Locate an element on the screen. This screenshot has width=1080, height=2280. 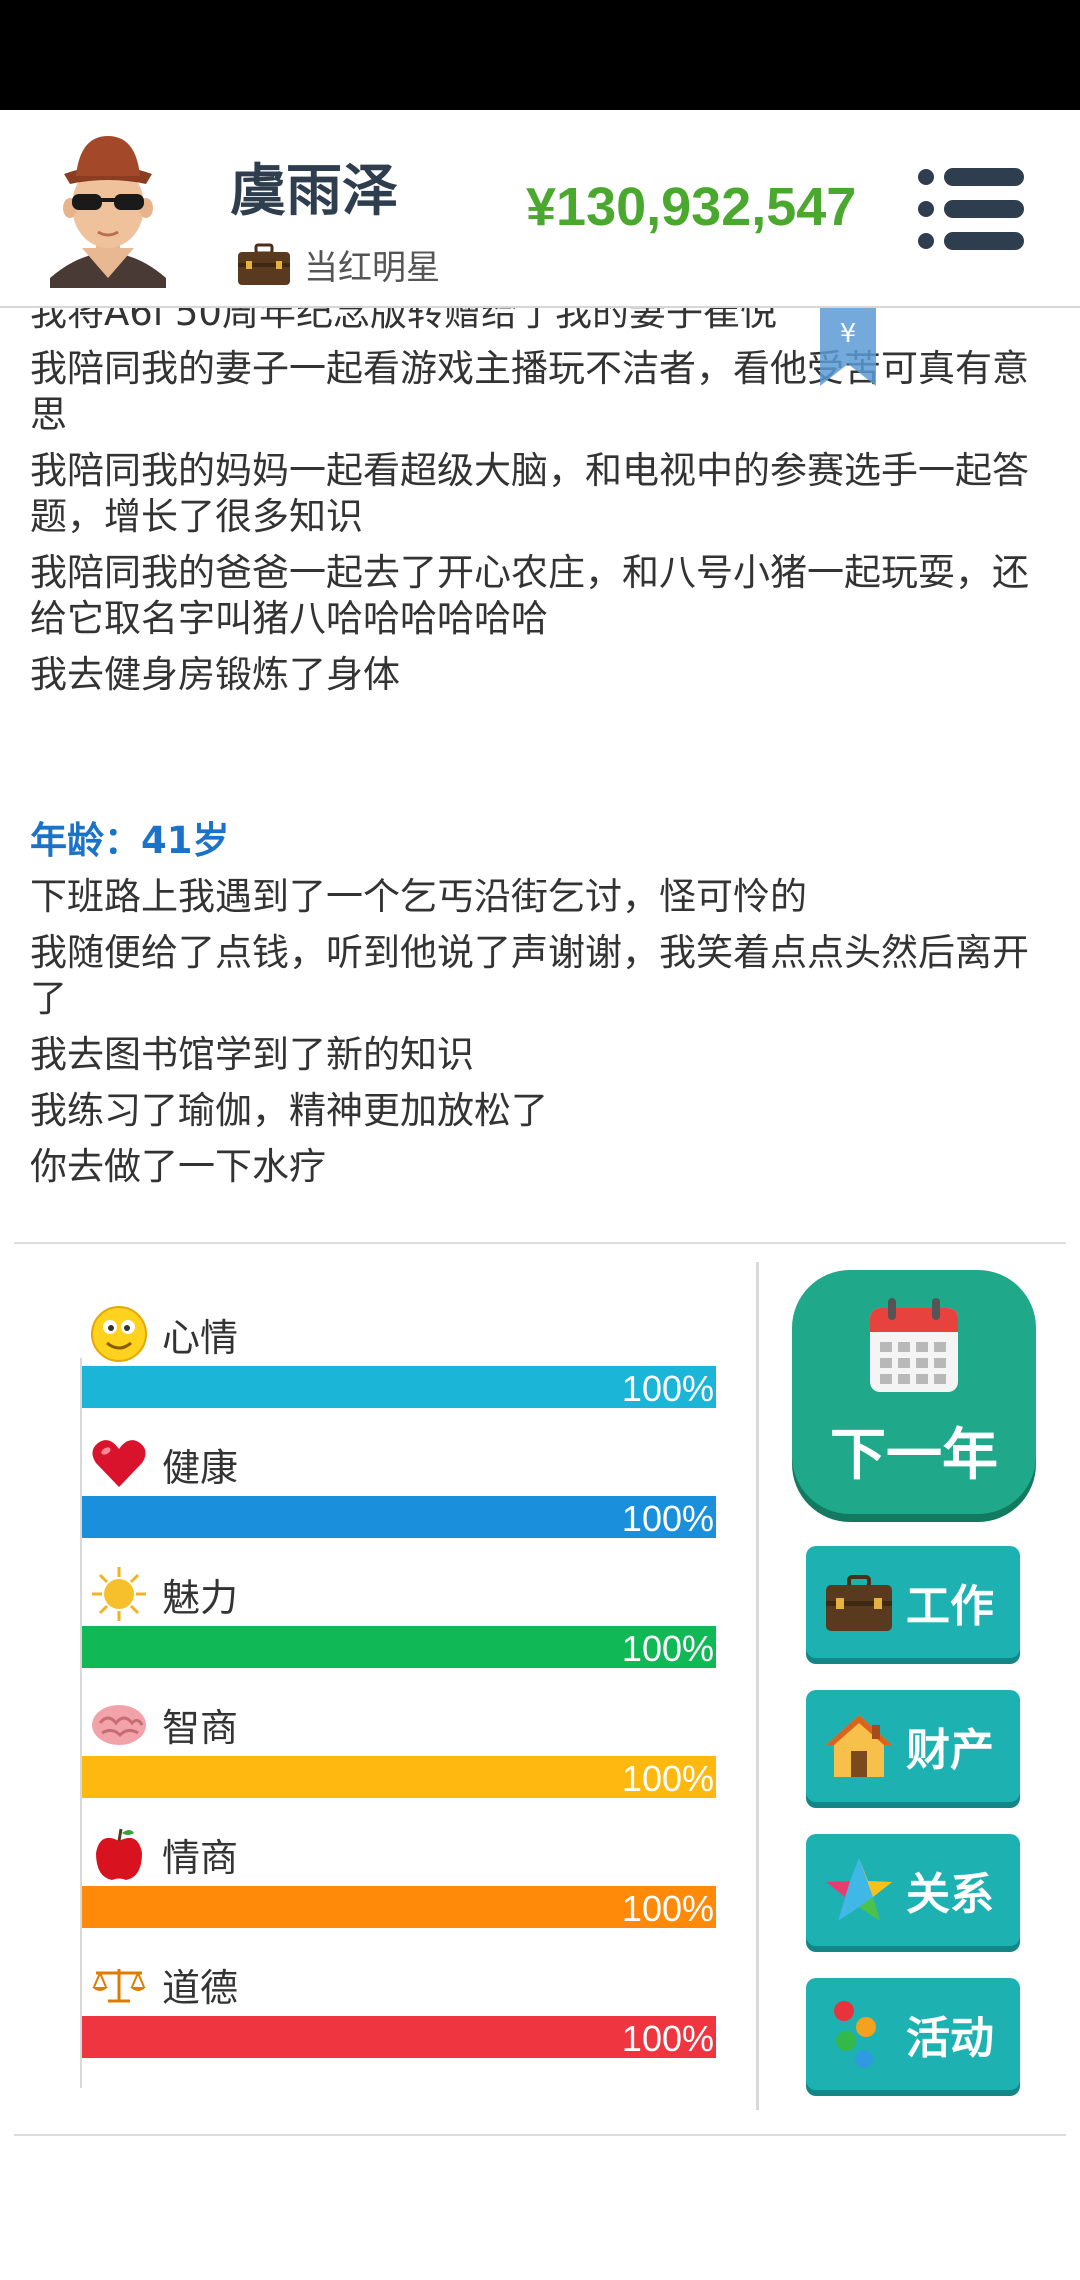
log-line: 下班路上我遇到了一个乞丐沿街乞讨，怪可怜的 is located at coordinates (418, 896).